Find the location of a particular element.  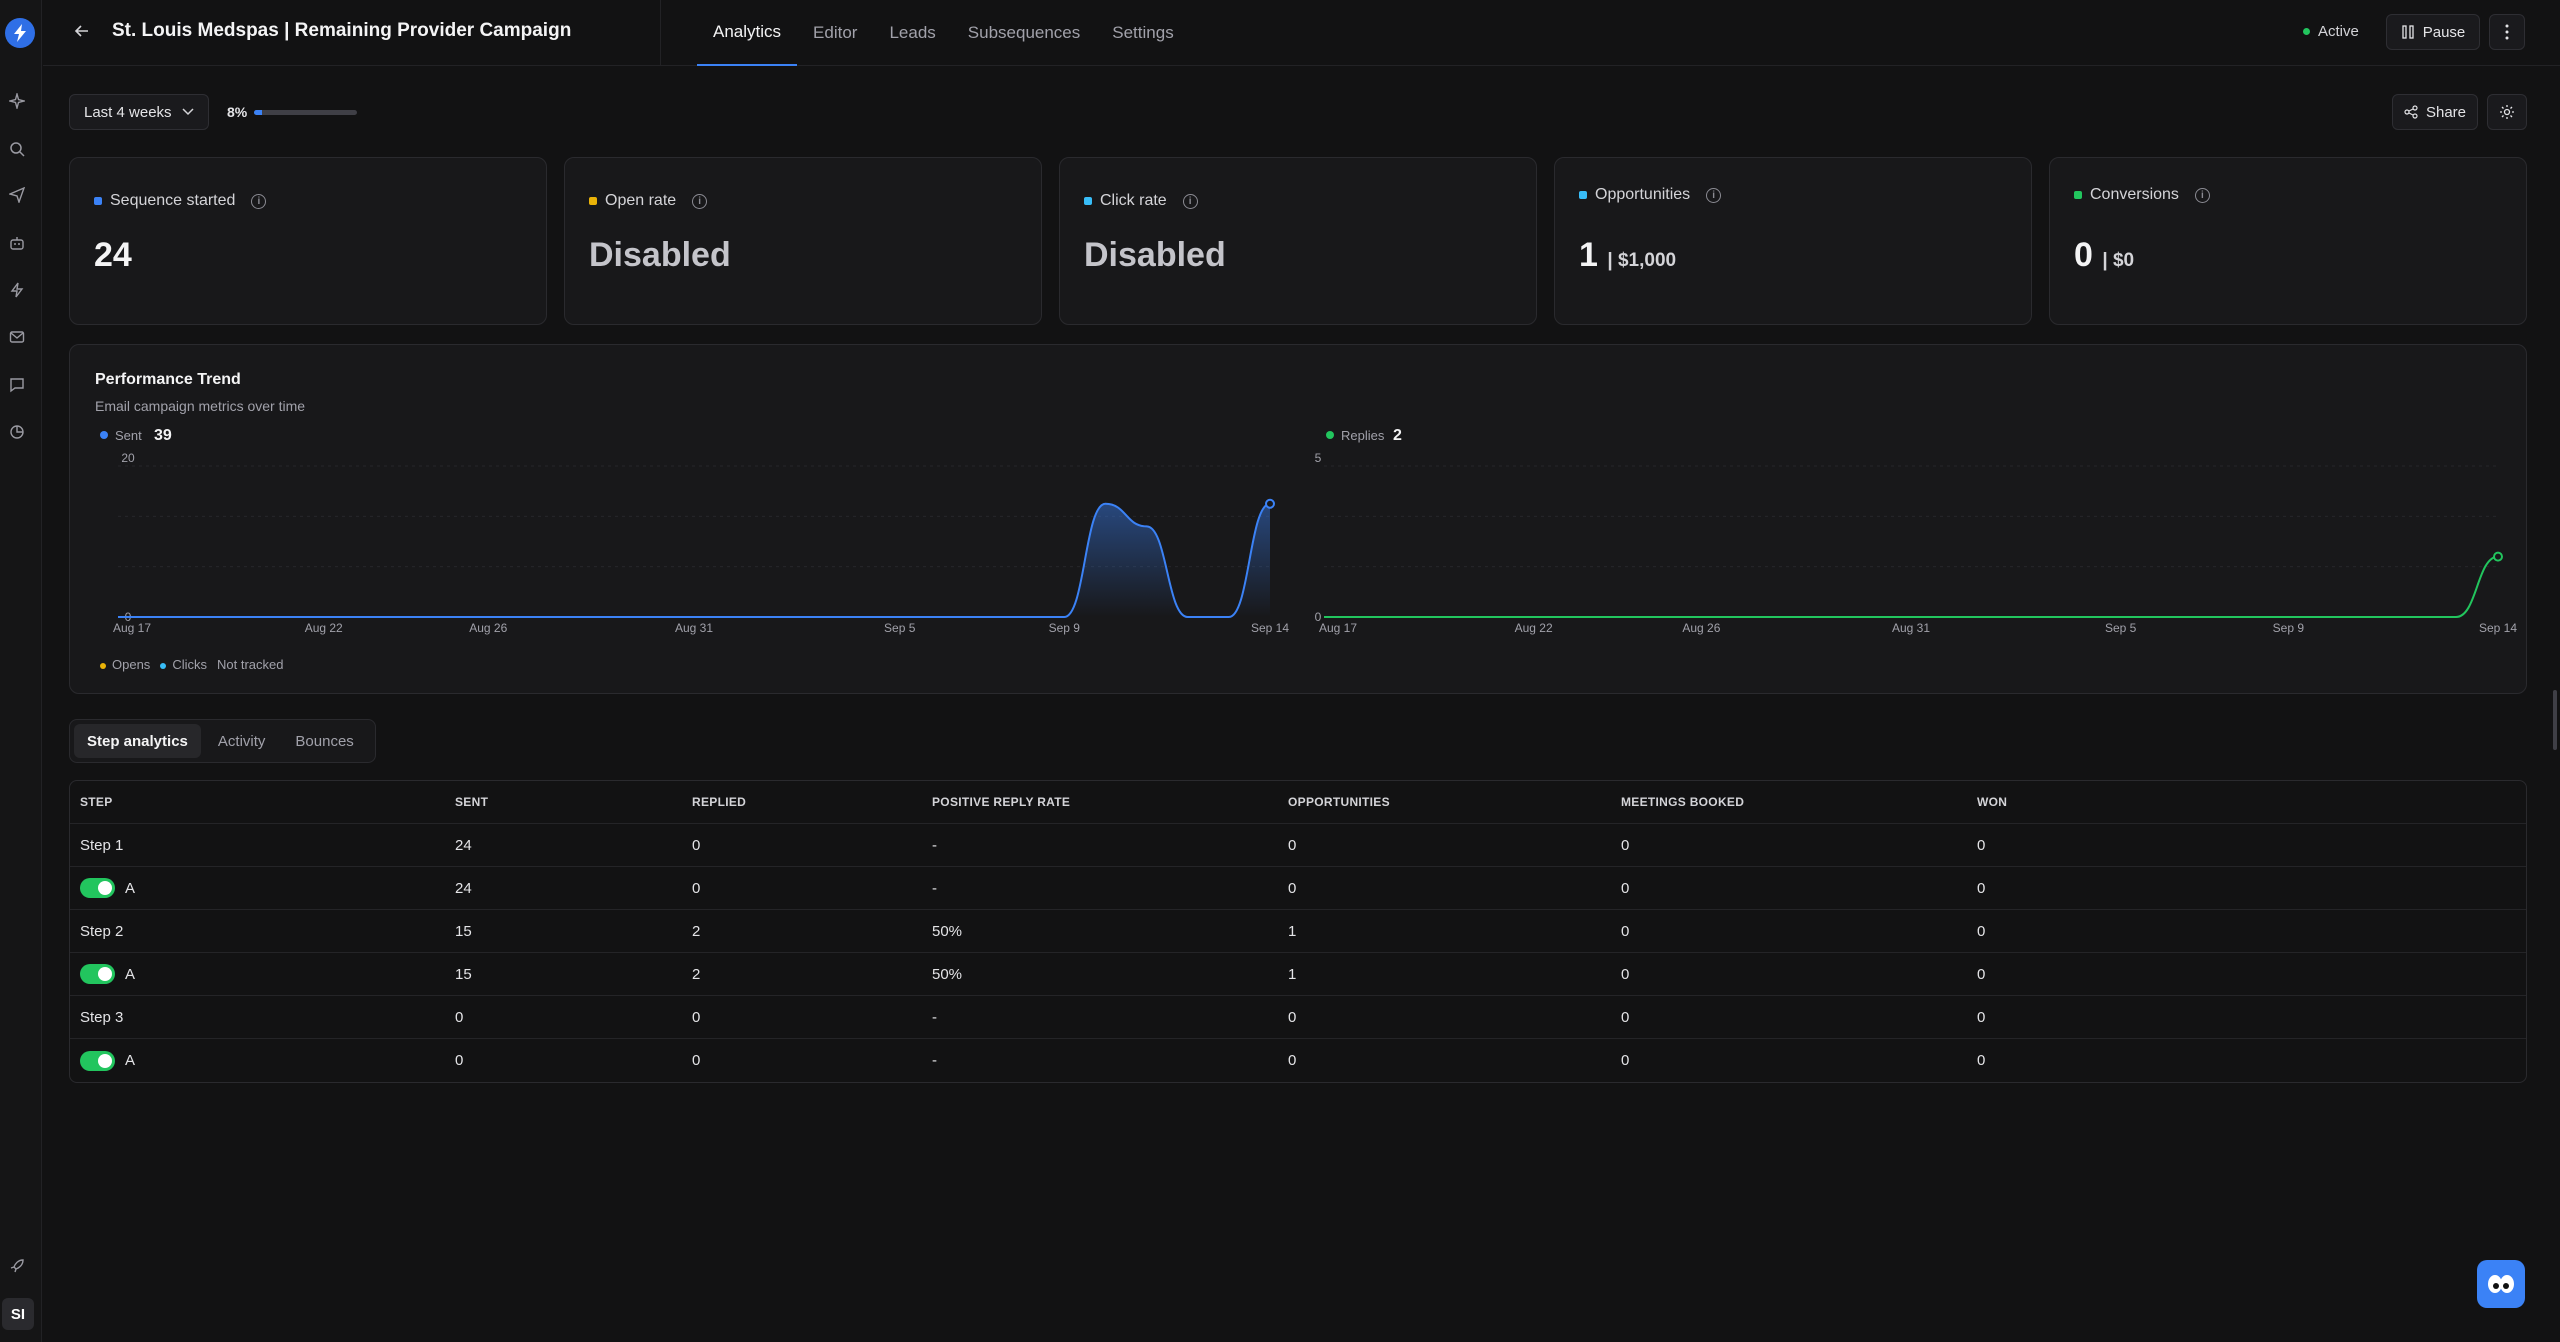

tab-editor: Editor is located at coordinates (835, 33).